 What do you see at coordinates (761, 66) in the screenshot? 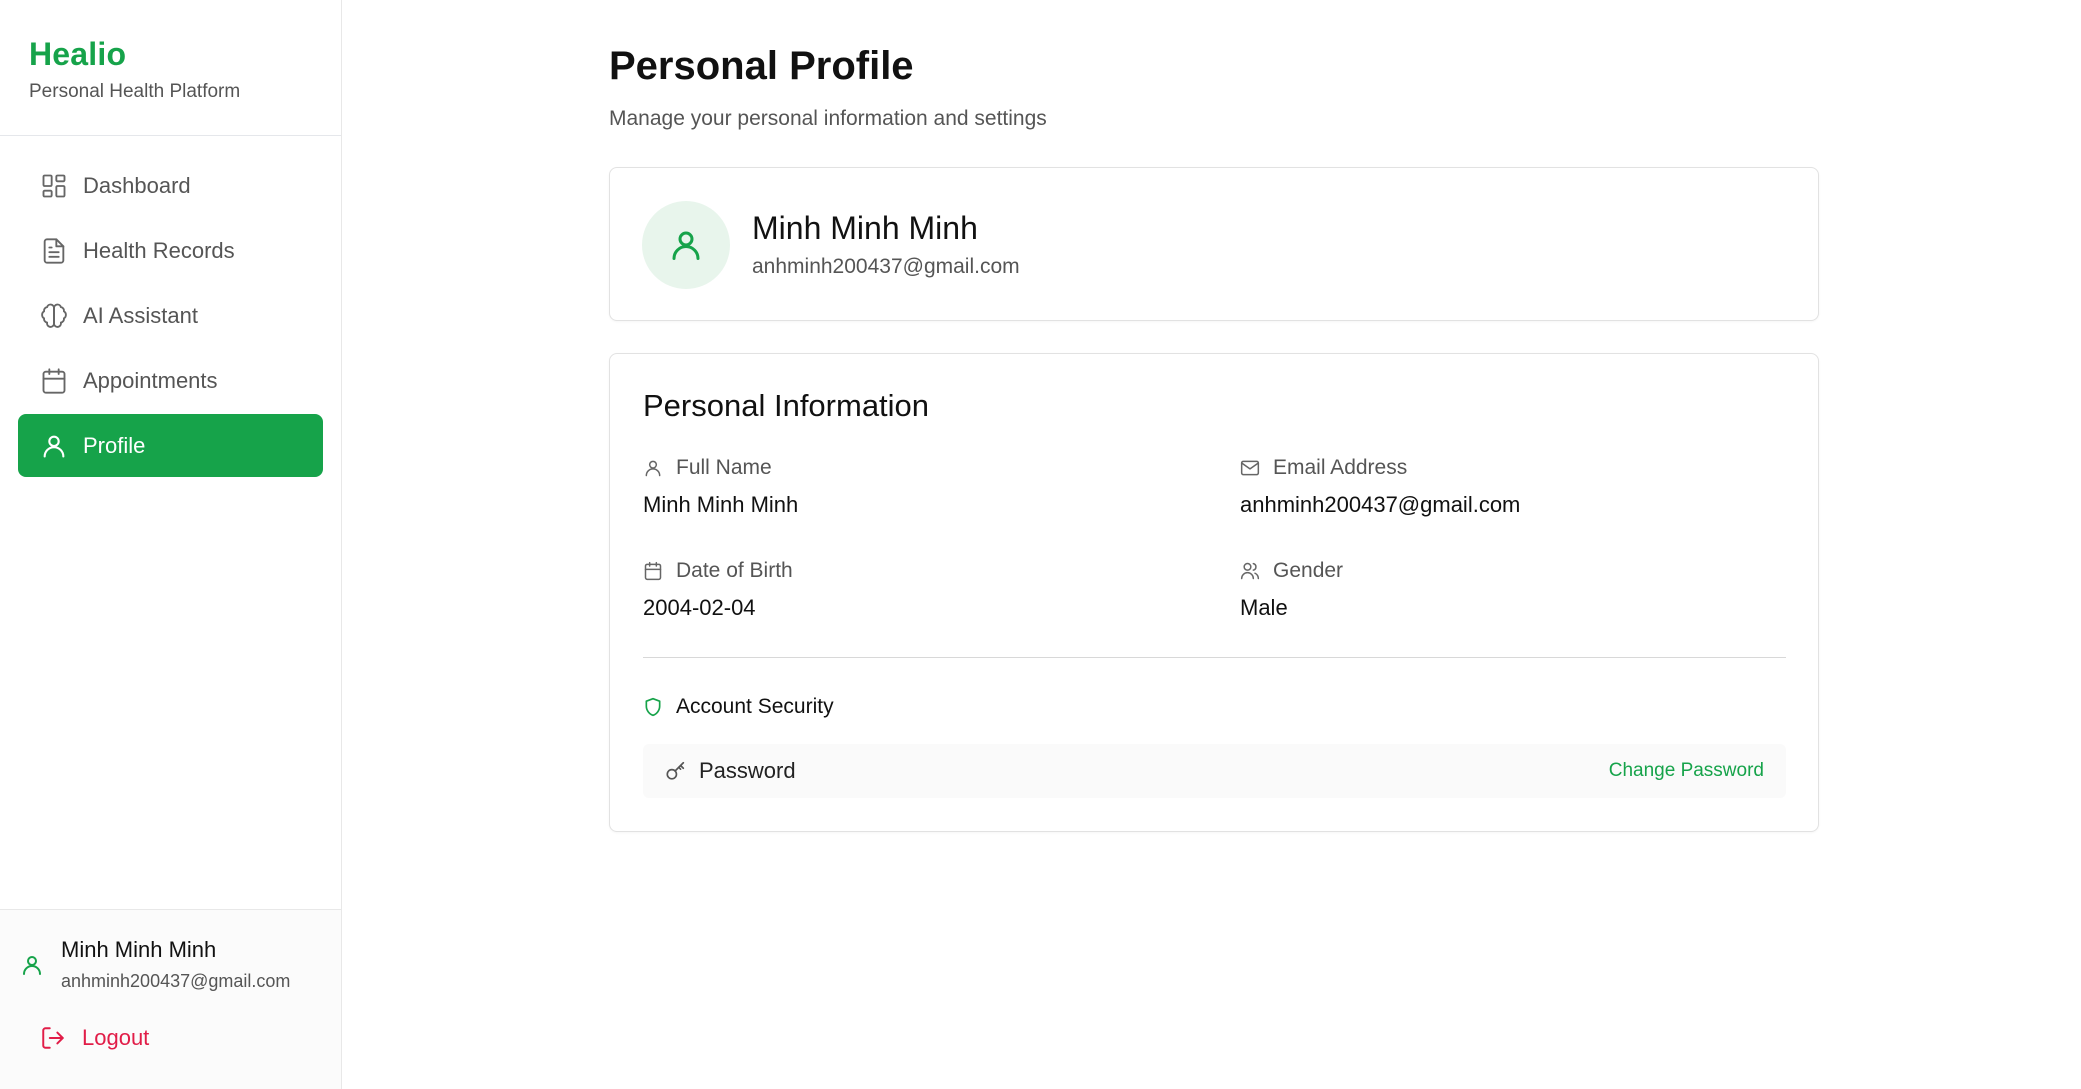
I see `page-title: Personal Profile` at bounding box center [761, 66].